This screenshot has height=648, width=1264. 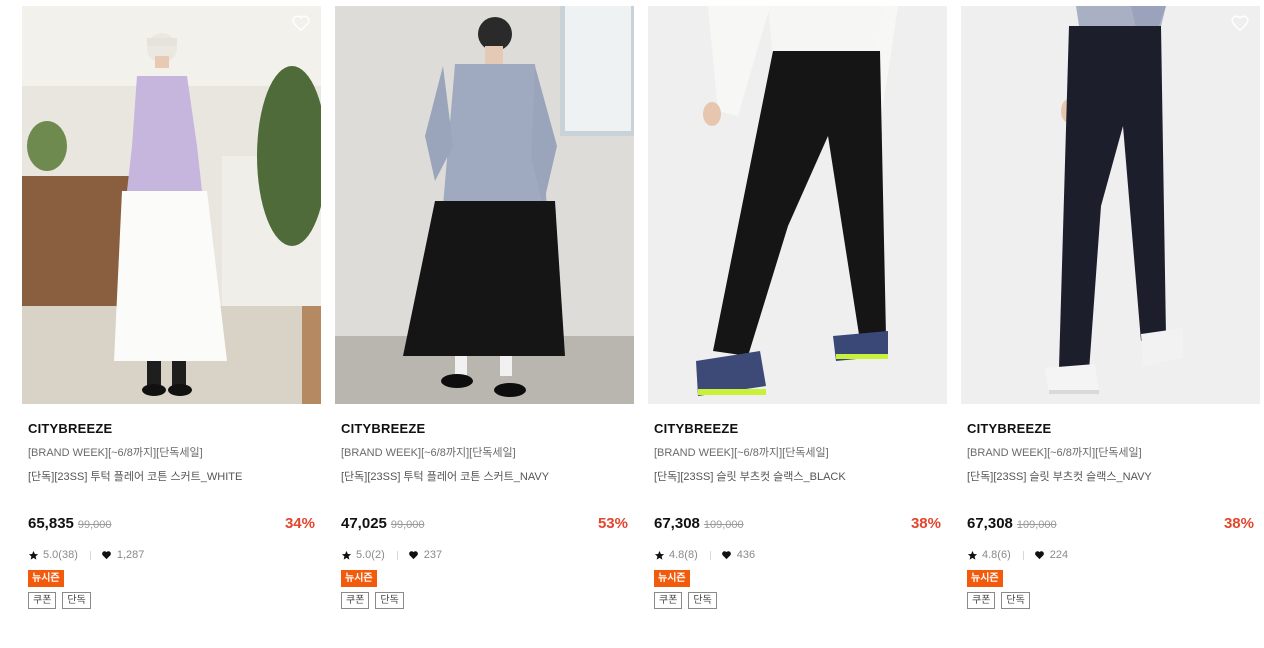 What do you see at coordinates (433, 555) in the screenshot?
I see `like-count: 237` at bounding box center [433, 555].